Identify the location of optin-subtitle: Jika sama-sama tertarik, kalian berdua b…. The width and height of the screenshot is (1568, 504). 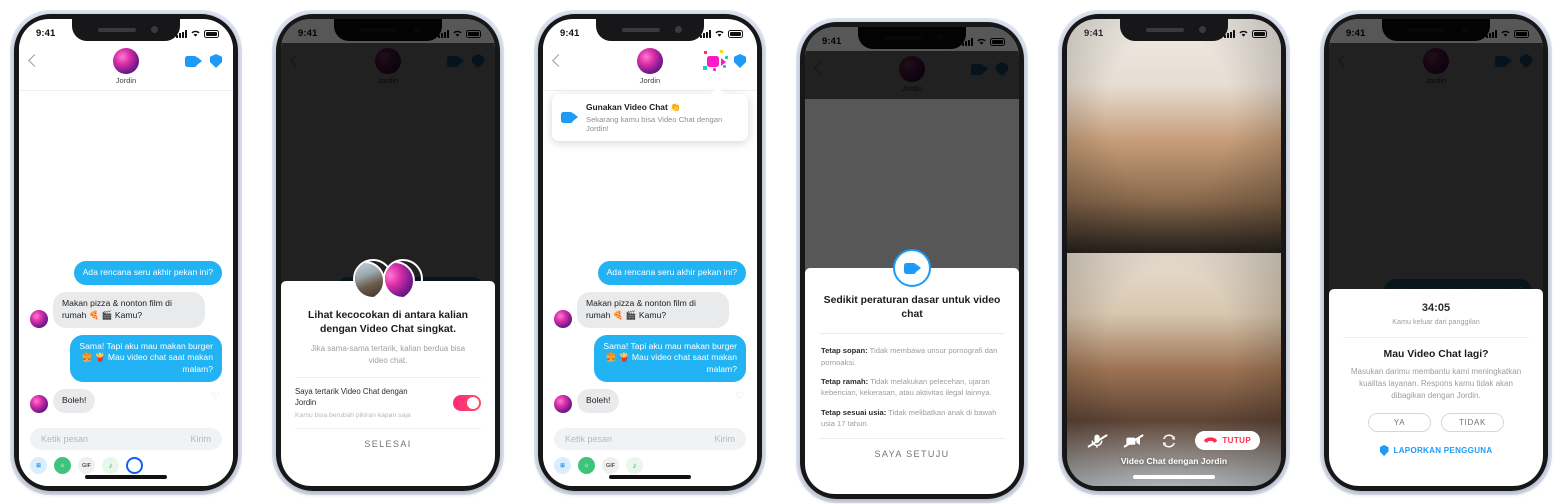
(388, 354).